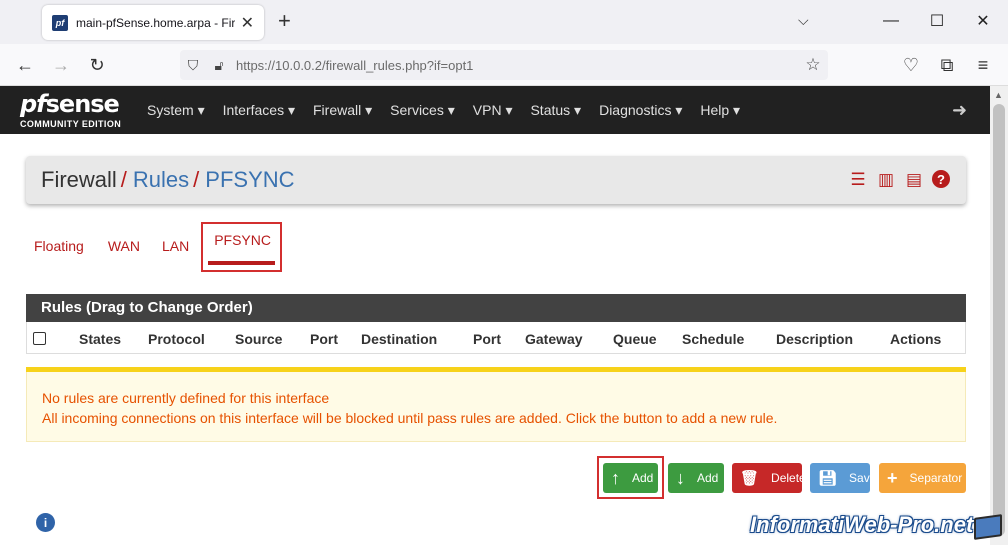 This screenshot has width=1008, height=545. Describe the element at coordinates (914, 180) in the screenshot. I see `list-icon: ▤` at that location.